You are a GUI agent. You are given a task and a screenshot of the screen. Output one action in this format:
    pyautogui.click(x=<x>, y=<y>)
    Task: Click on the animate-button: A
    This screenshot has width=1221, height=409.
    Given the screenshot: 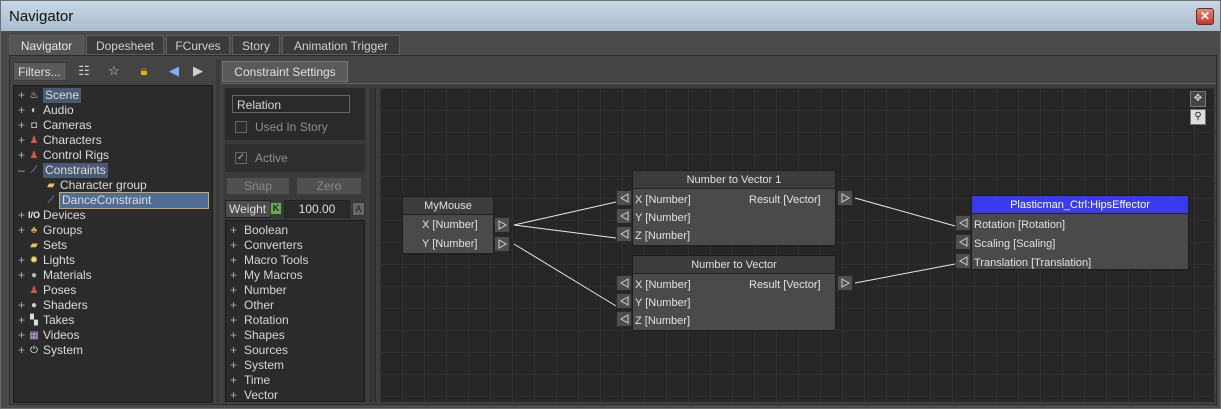 What is the action you would take?
    pyautogui.click(x=358, y=209)
    